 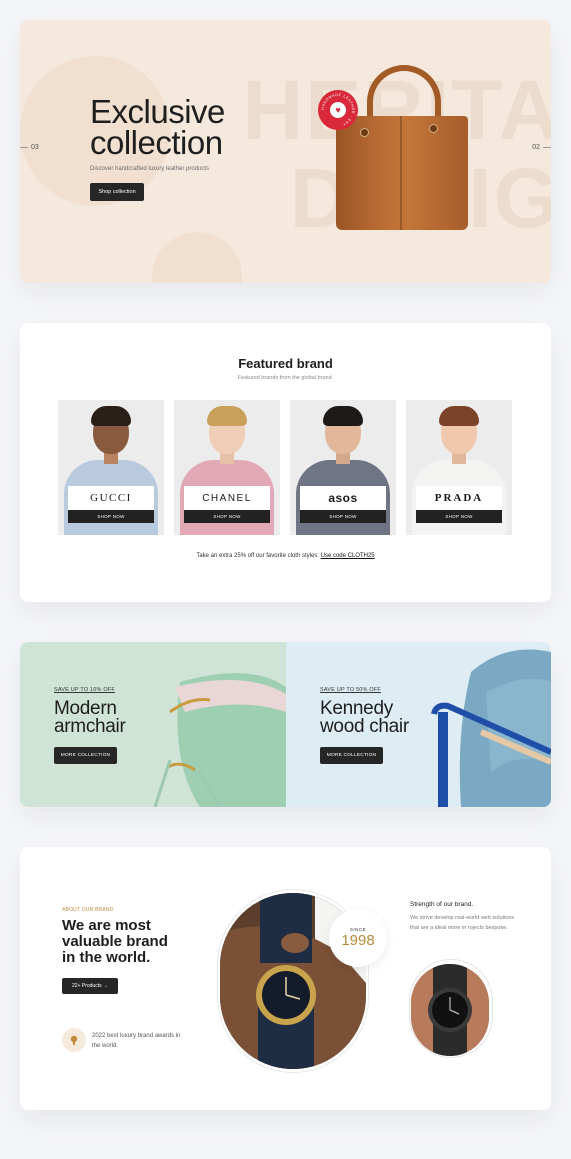 I want to click on brand-logo-asos: asos, so click(x=343, y=498).